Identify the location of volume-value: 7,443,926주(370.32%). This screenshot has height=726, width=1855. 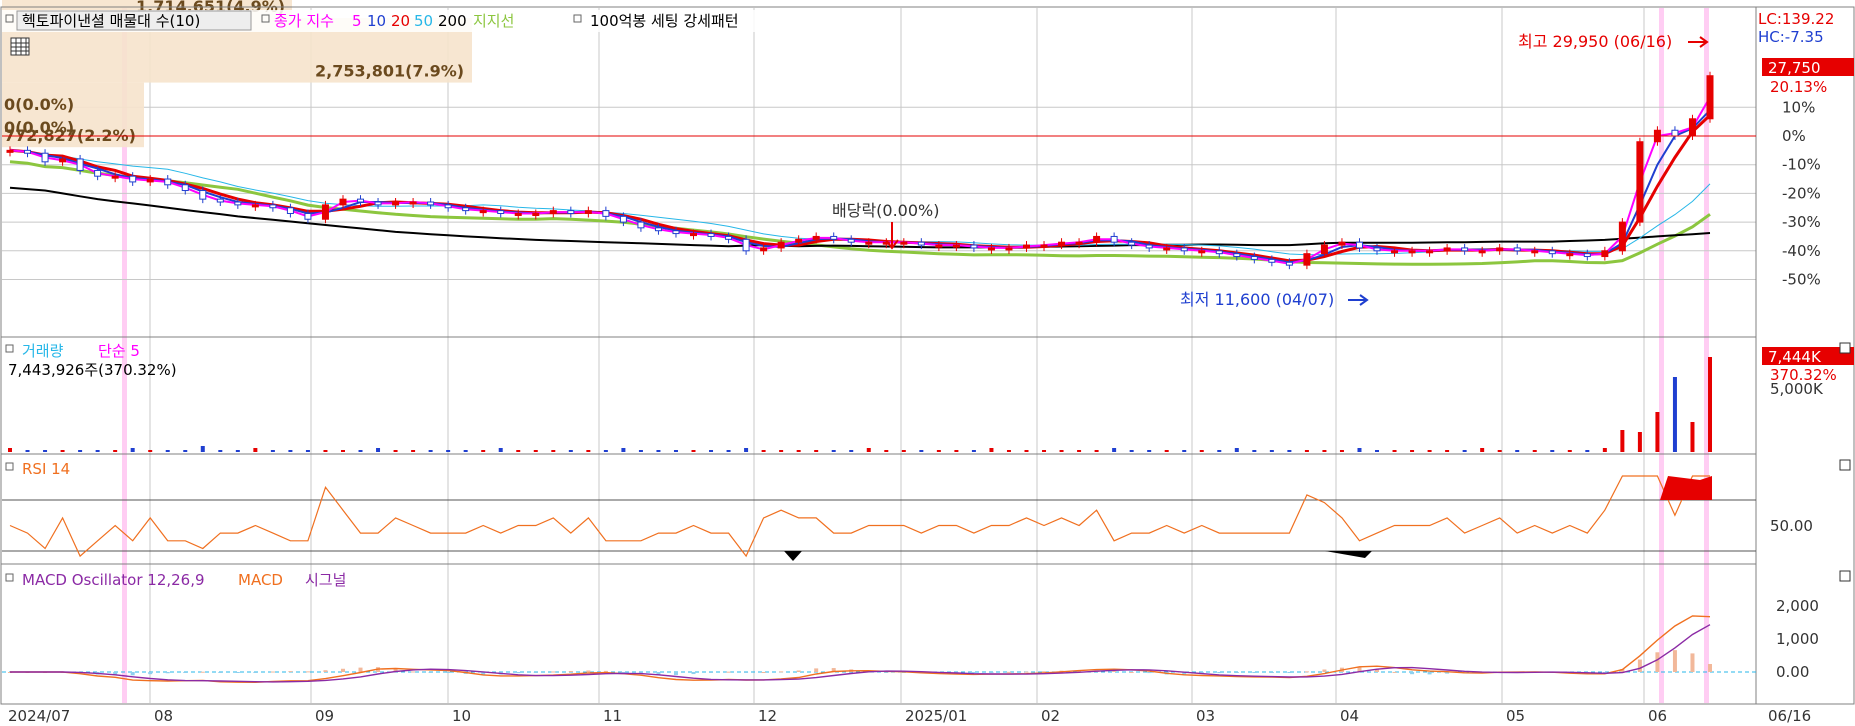
(92, 370).